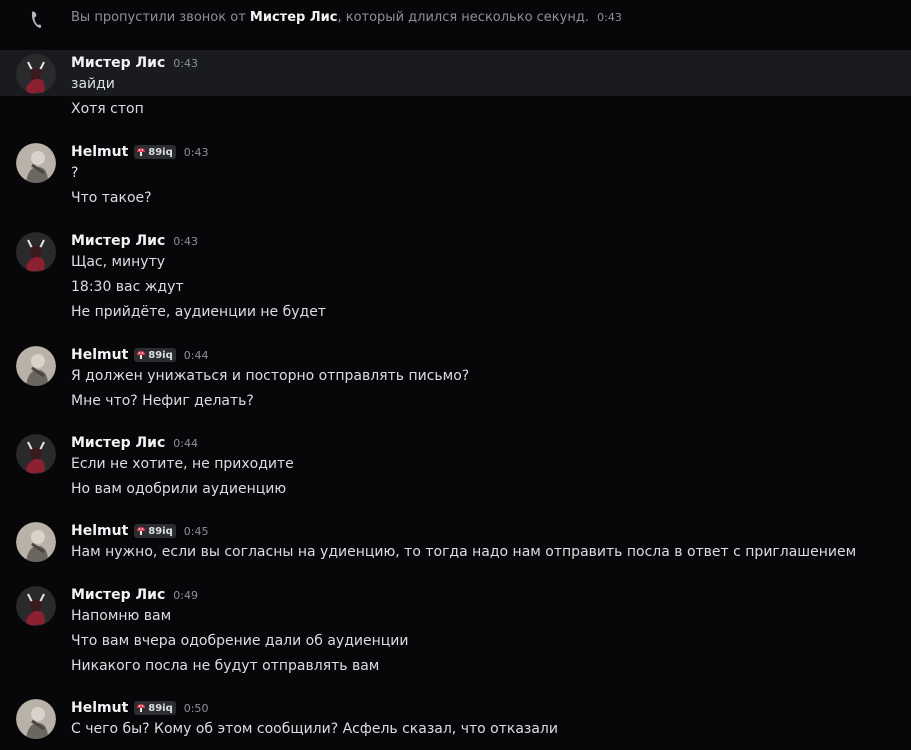  I want to click on message-text: Хотя стоп, so click(107, 109).